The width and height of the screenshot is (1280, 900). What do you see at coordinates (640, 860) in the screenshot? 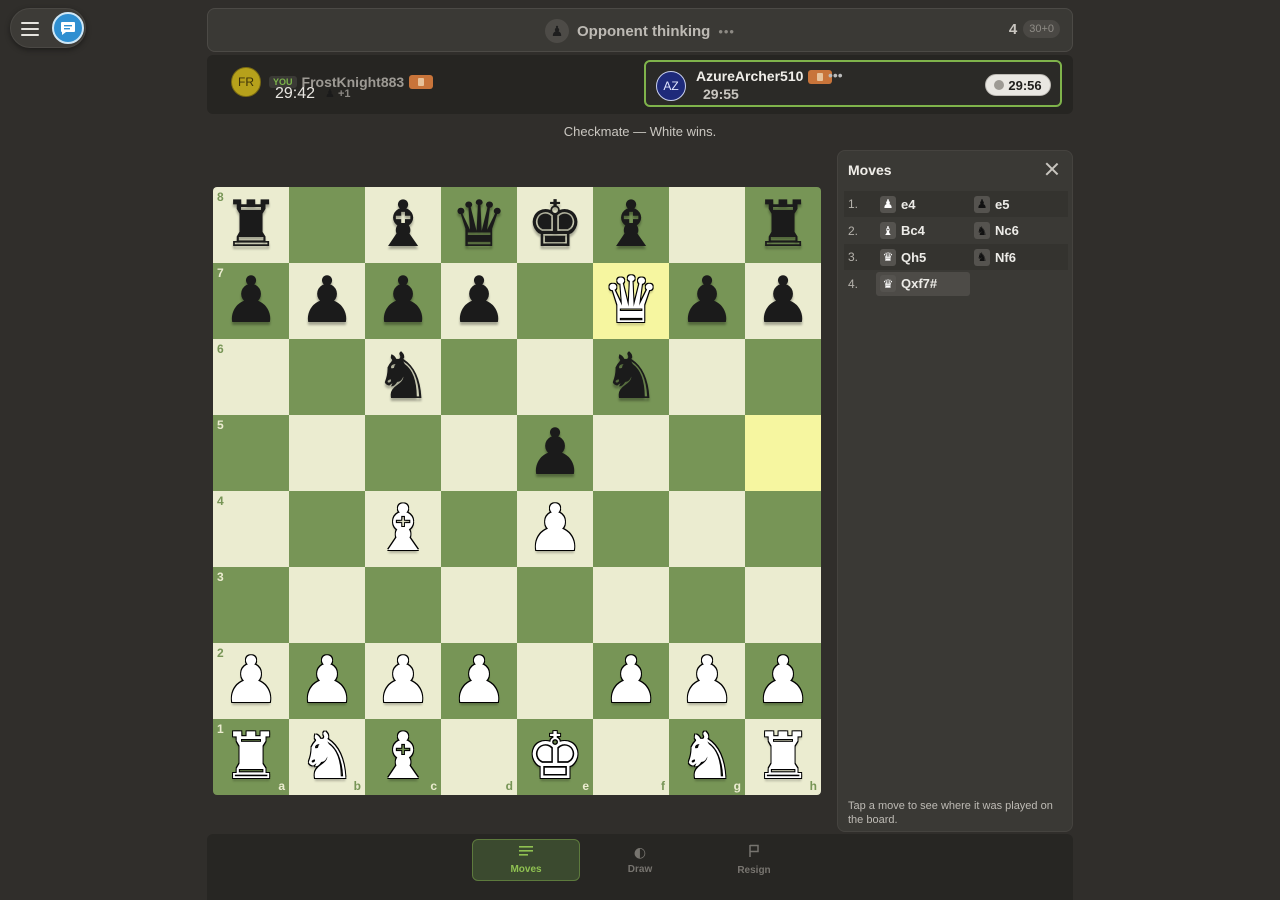
I see `draw-button: ◐ Draw` at bounding box center [640, 860].